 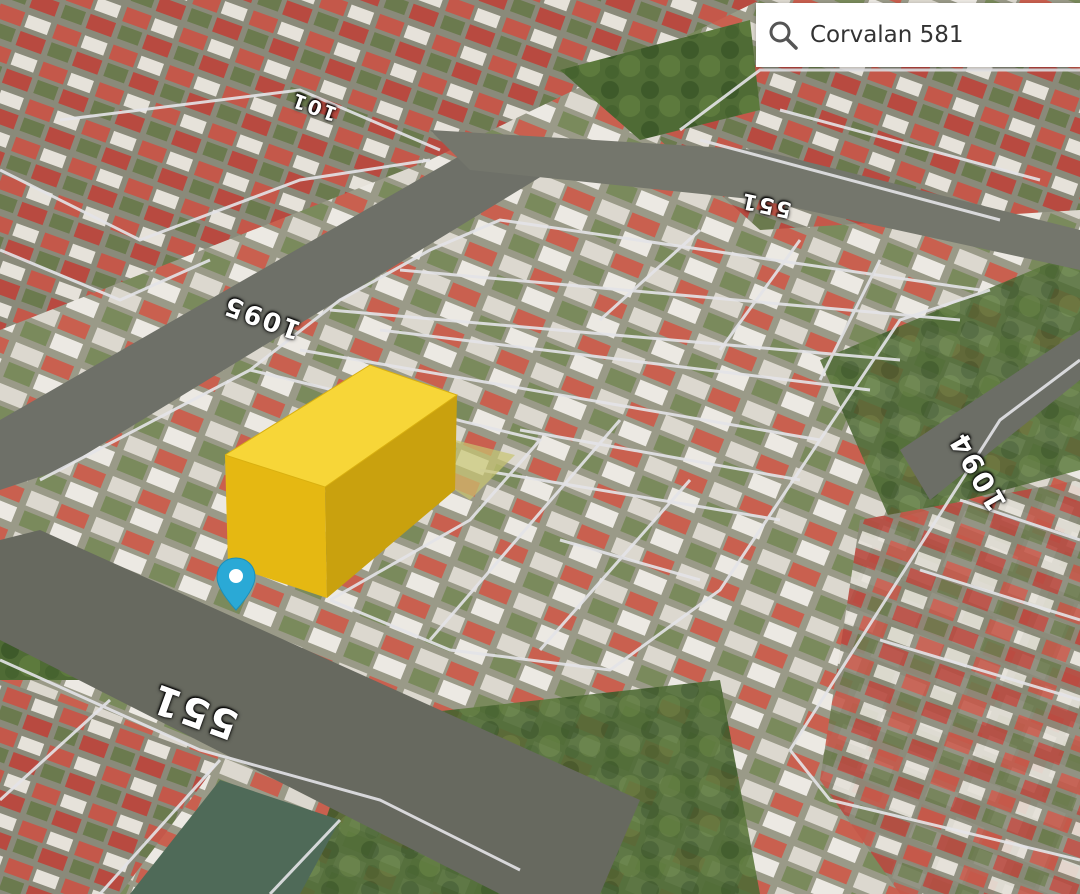 I want to click on location-pin-icon, so click(x=236, y=585).